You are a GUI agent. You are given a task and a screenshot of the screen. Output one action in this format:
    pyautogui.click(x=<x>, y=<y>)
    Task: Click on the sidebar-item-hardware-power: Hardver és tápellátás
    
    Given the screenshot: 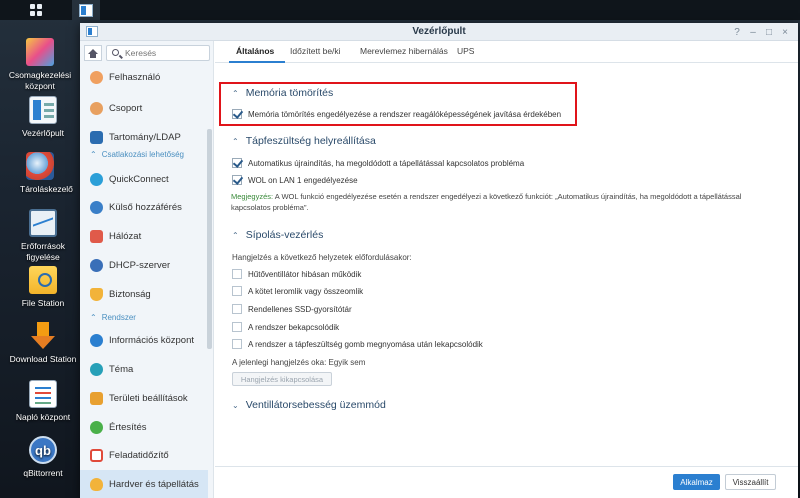 What is the action you would take?
    pyautogui.click(x=144, y=484)
    